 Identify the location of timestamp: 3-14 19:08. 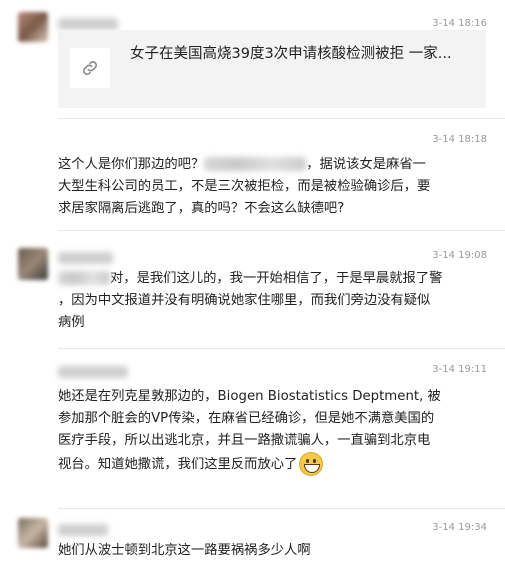
(459, 255).